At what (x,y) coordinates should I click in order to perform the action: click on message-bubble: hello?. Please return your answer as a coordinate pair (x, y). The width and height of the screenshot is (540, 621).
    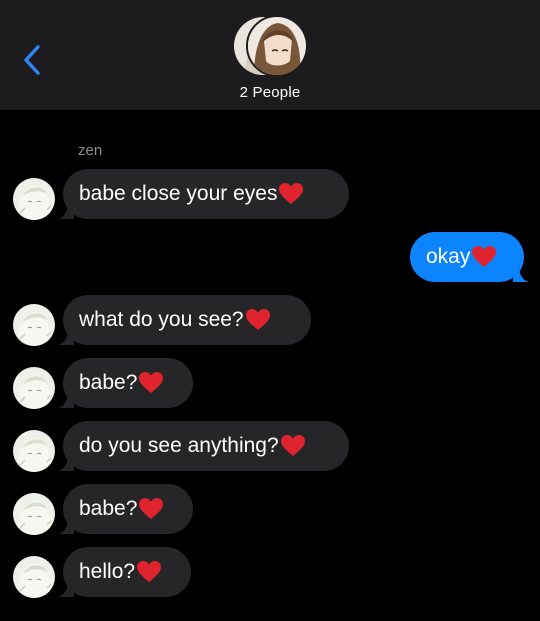
    Looking at the image, I should click on (124, 572).